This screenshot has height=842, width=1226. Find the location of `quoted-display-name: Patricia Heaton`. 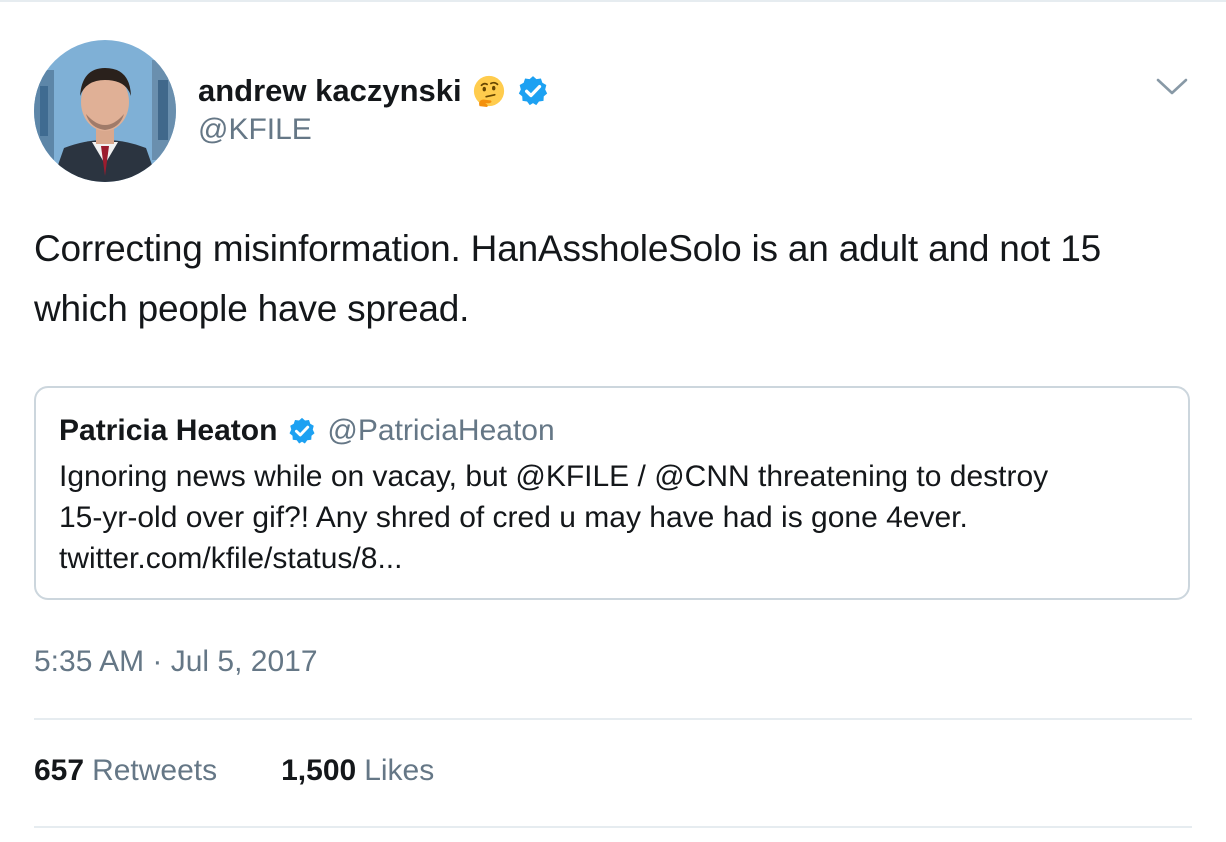

quoted-display-name: Patricia Heaton is located at coordinates (168, 430).